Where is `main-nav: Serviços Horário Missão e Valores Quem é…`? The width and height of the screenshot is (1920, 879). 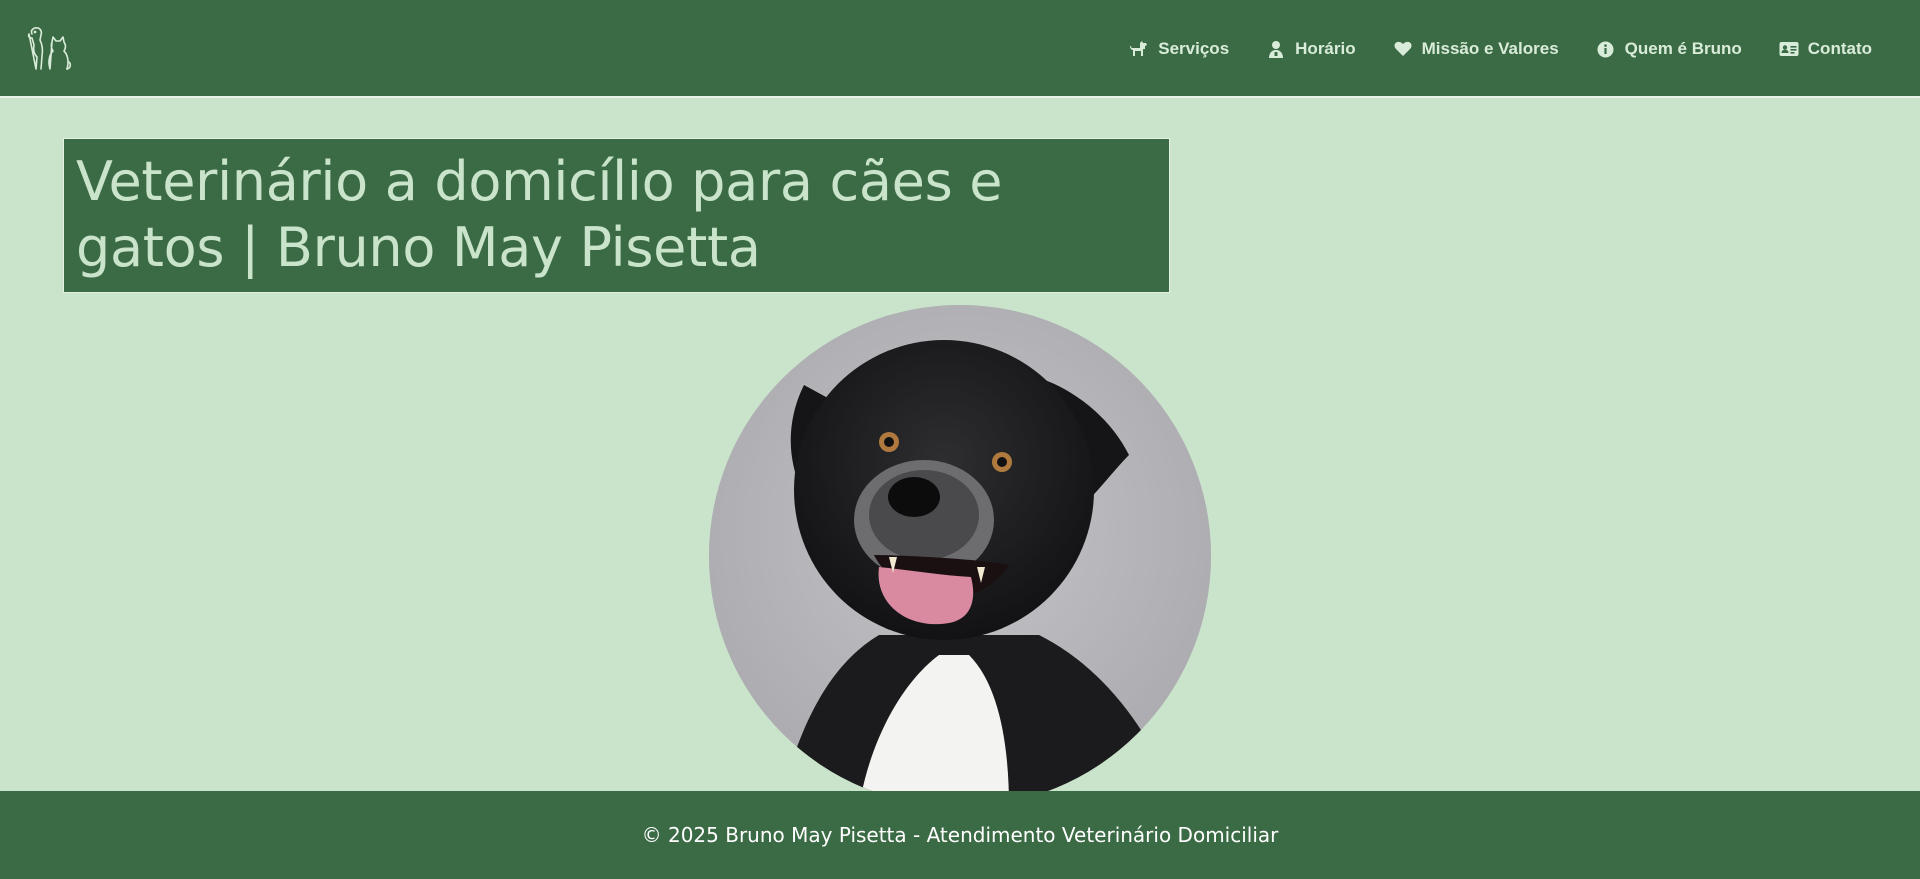
main-nav: Serviços Horário Missão e Valores Quem é… is located at coordinates (1500, 49).